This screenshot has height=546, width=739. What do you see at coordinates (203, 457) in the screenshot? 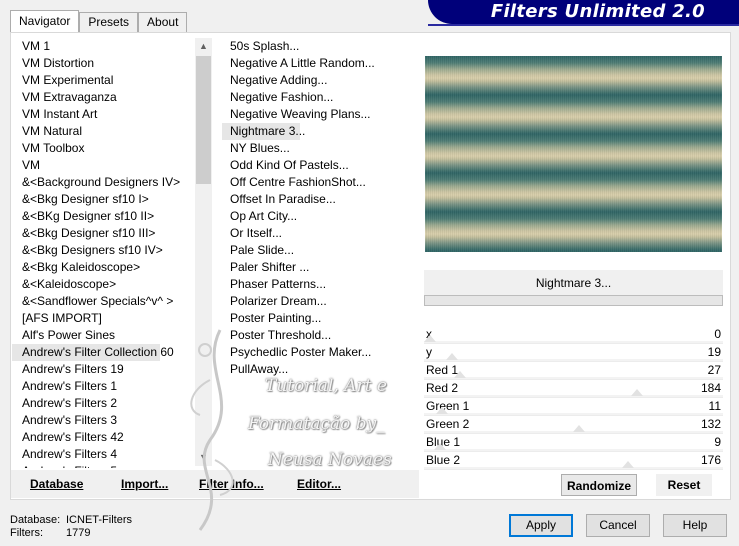
I see `scroll-down-icon: ▼` at bounding box center [203, 457].